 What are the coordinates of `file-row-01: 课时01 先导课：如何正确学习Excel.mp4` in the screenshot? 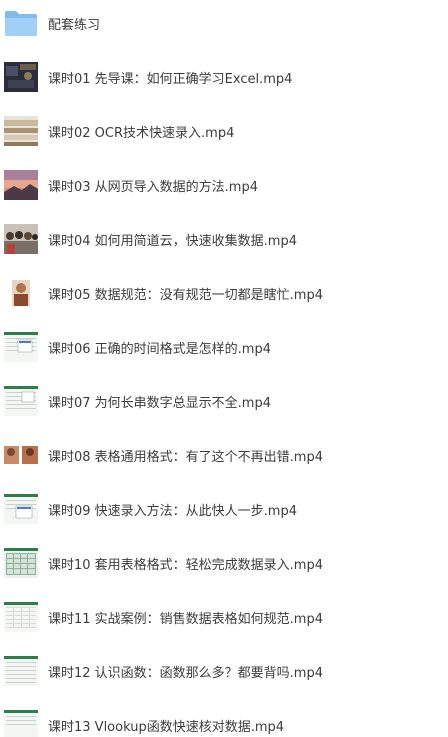 It's located at (224, 77).